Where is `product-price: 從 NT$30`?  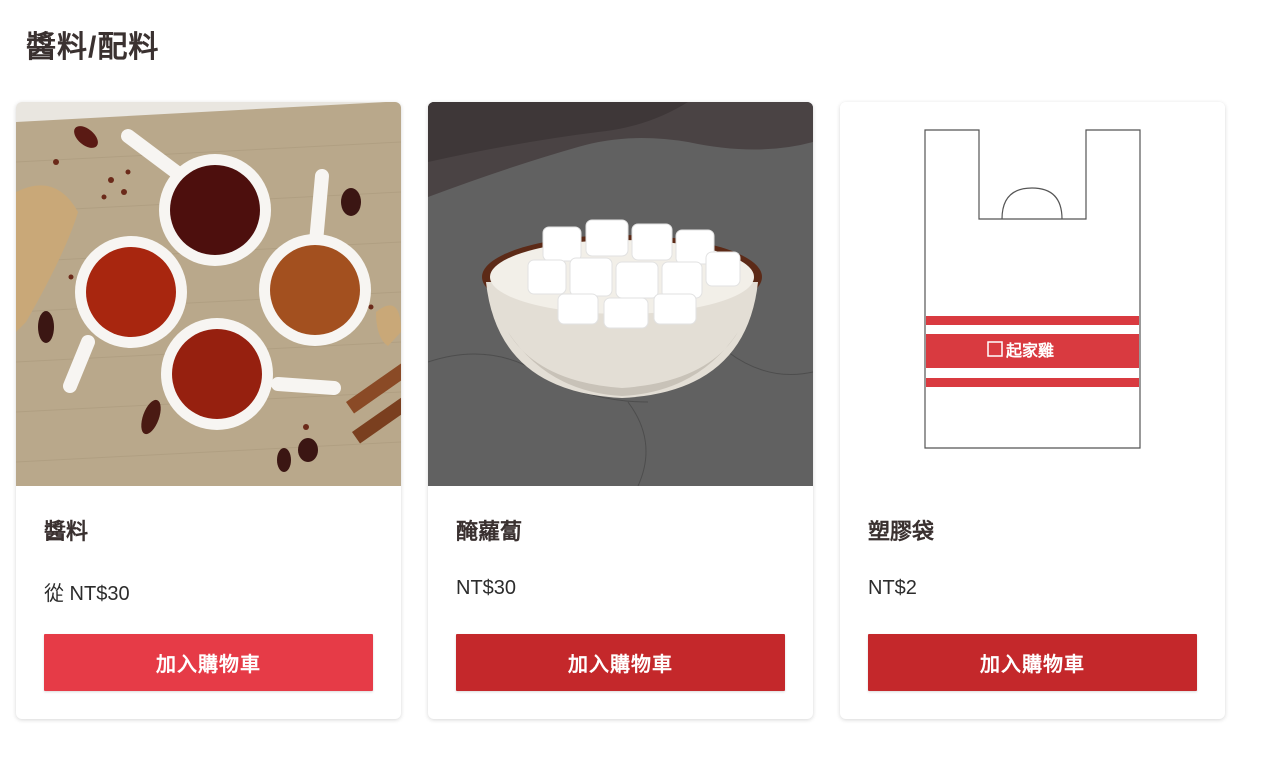 product-price: 從 NT$30 is located at coordinates (87, 594).